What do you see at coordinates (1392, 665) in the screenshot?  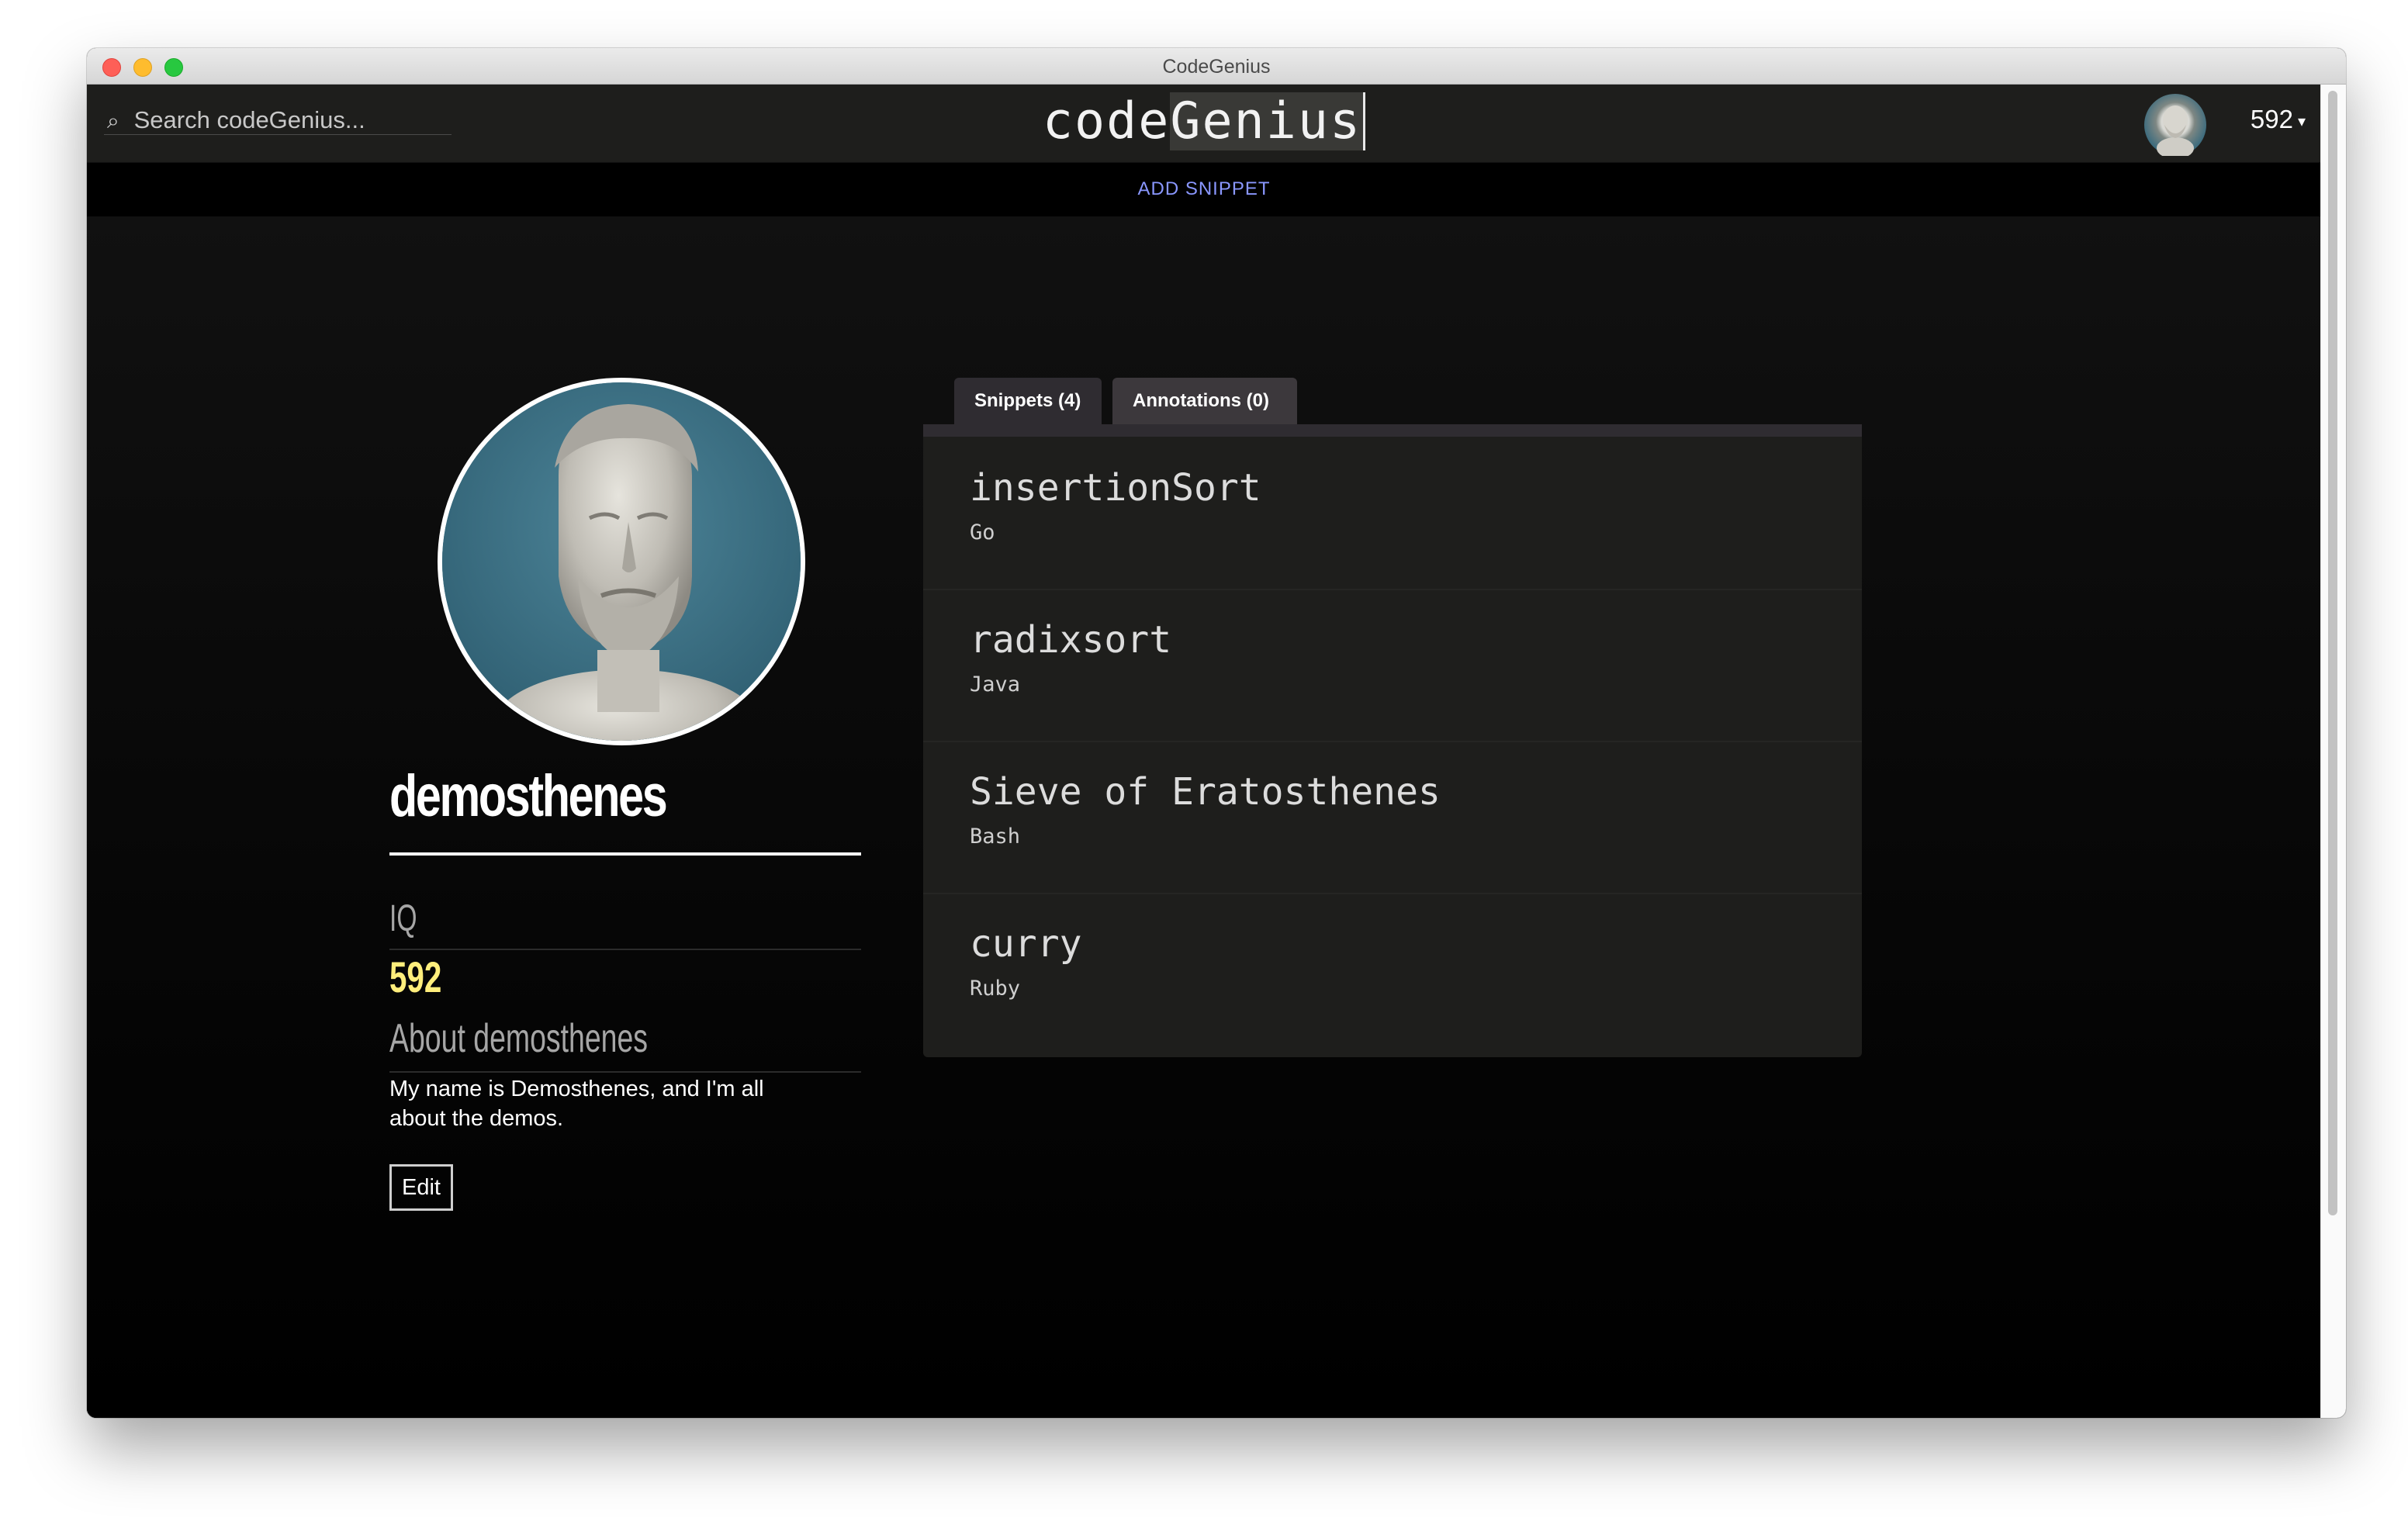 I see `snippet-item: radixsort Java` at bounding box center [1392, 665].